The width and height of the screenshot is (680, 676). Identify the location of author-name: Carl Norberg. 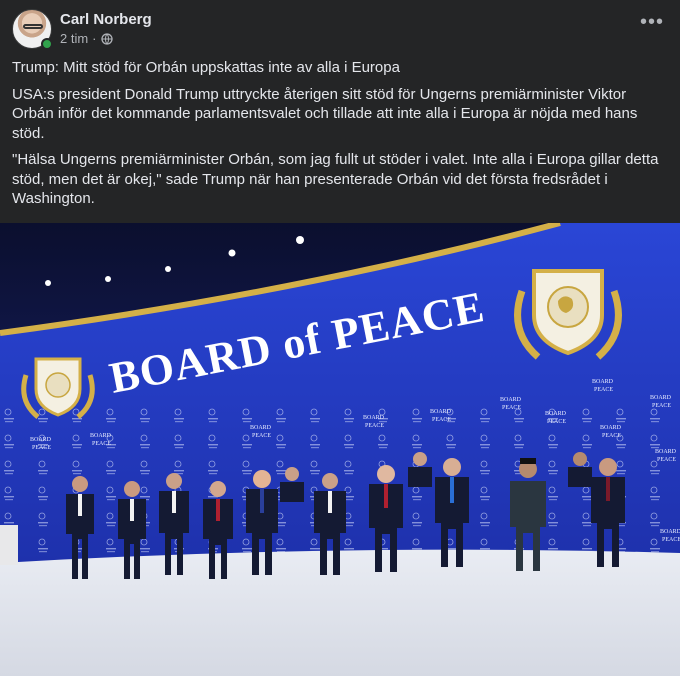
(106, 19).